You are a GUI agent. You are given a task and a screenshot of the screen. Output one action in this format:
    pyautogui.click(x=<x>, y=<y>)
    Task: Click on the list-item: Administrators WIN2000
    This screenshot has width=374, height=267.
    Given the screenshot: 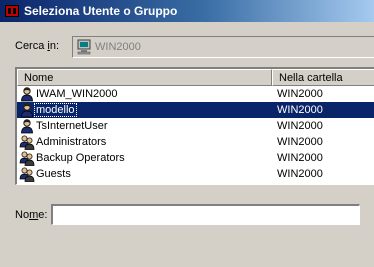 What is the action you would take?
    pyautogui.click(x=195, y=142)
    